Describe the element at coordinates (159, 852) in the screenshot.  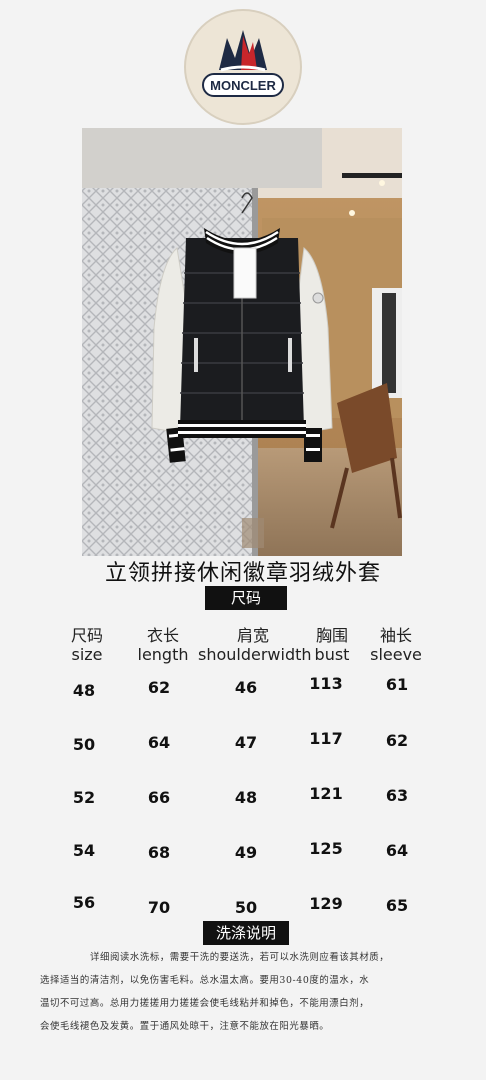
I see `cell-length: 68` at that location.